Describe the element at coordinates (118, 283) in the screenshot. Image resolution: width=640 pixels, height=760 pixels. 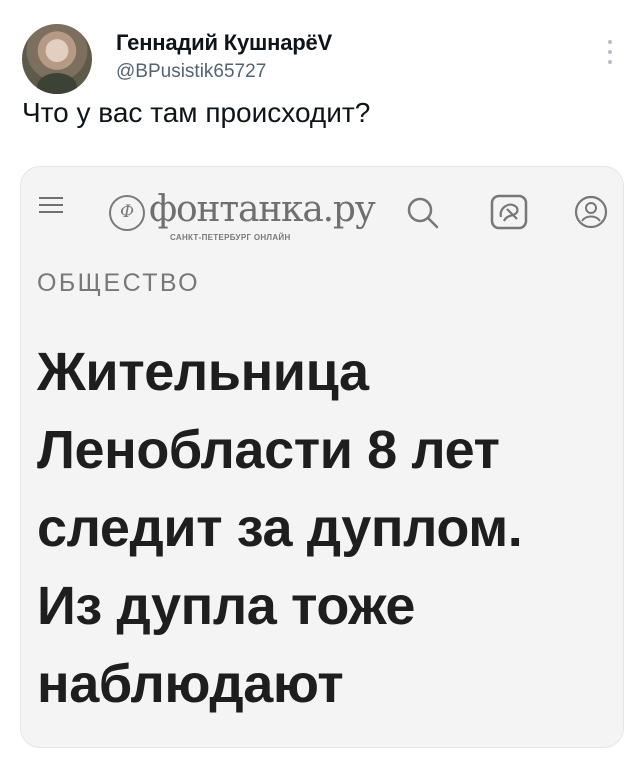
I see `rubric-label: ОБЩЕСТВО` at that location.